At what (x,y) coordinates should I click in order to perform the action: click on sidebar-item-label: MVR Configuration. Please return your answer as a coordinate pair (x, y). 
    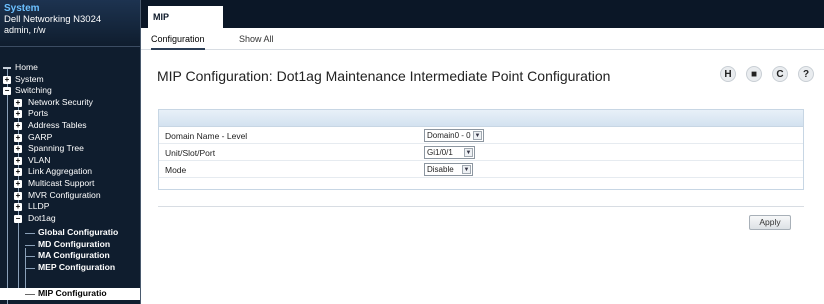
    Looking at the image, I should click on (64, 194).